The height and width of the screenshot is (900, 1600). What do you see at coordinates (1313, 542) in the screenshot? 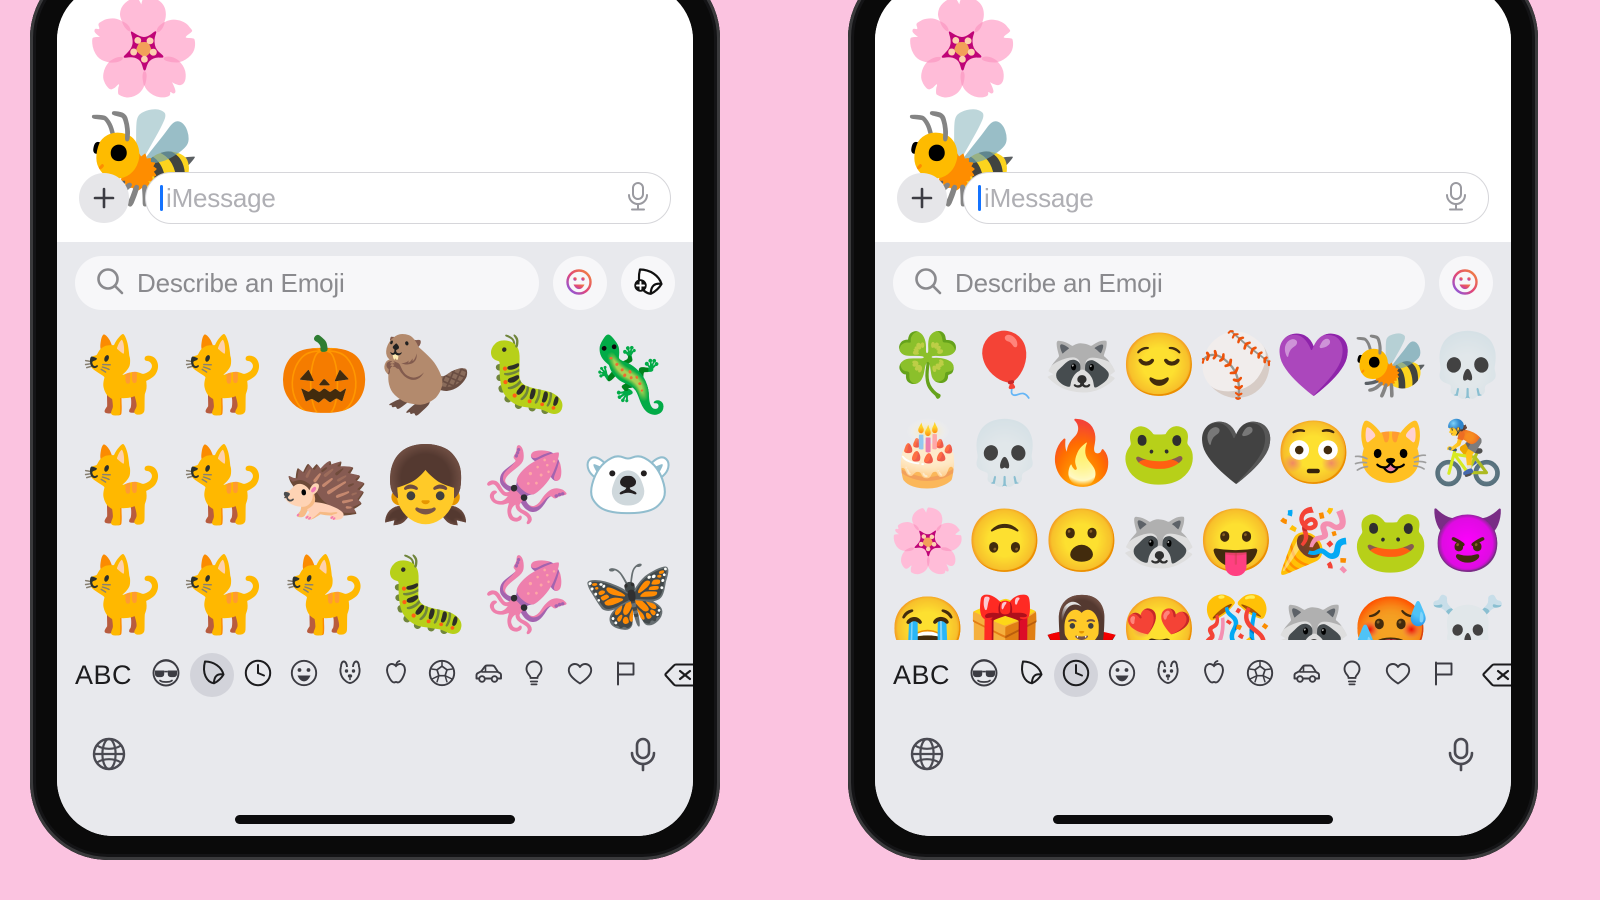
I see `party-popper-emoji: 🎉` at bounding box center [1313, 542].